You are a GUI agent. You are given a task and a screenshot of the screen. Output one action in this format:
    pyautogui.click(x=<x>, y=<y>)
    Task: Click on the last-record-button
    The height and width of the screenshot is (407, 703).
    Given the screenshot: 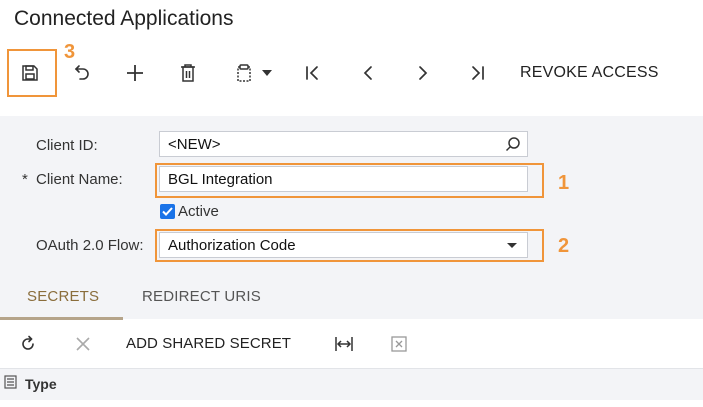 What is the action you would take?
    pyautogui.click(x=477, y=73)
    